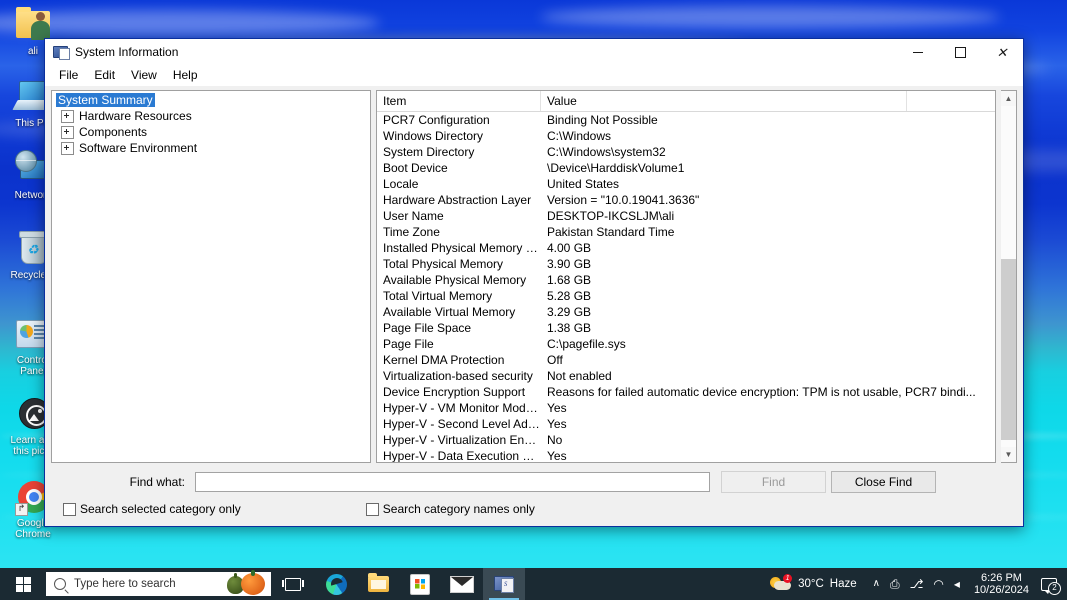 The width and height of the screenshot is (1067, 600). Describe the element at coordinates (686, 455) in the screenshot. I see `table-row: Hyper-V - Data Execution Prote... Yes` at that location.